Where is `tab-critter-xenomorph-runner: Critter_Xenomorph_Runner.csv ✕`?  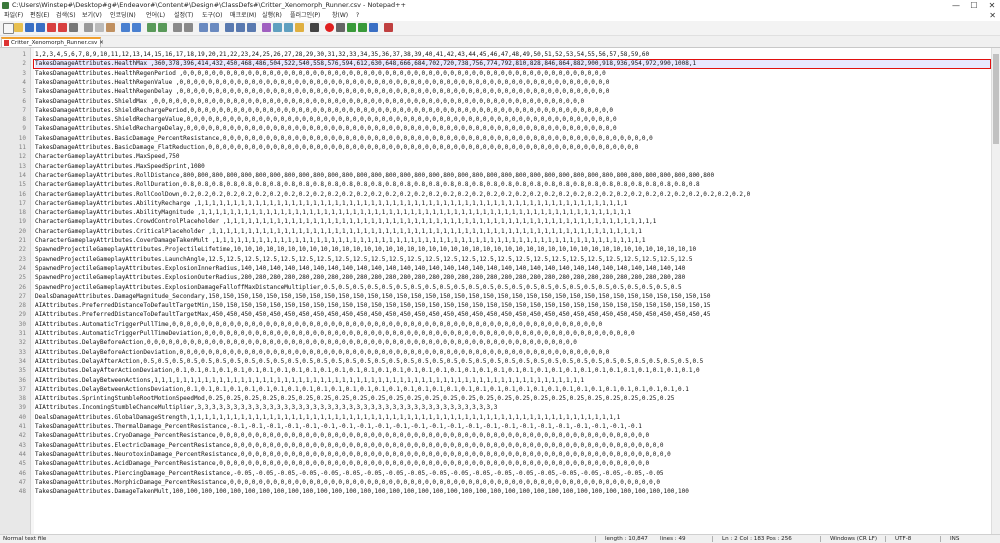 tab-critter-xenomorph-runner: Critter_Xenomorph_Runner.csv ✕ is located at coordinates (52, 42).